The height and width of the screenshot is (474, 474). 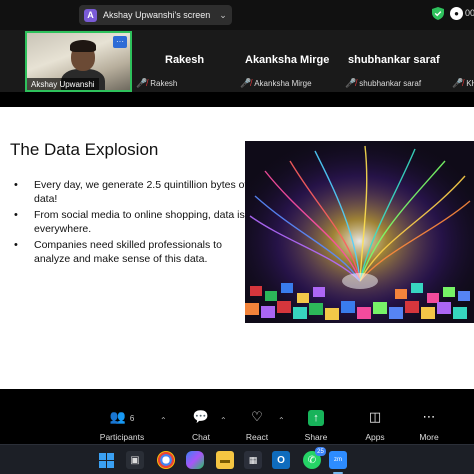 I want to click on apps-icon: ◫, so click(x=375, y=416).